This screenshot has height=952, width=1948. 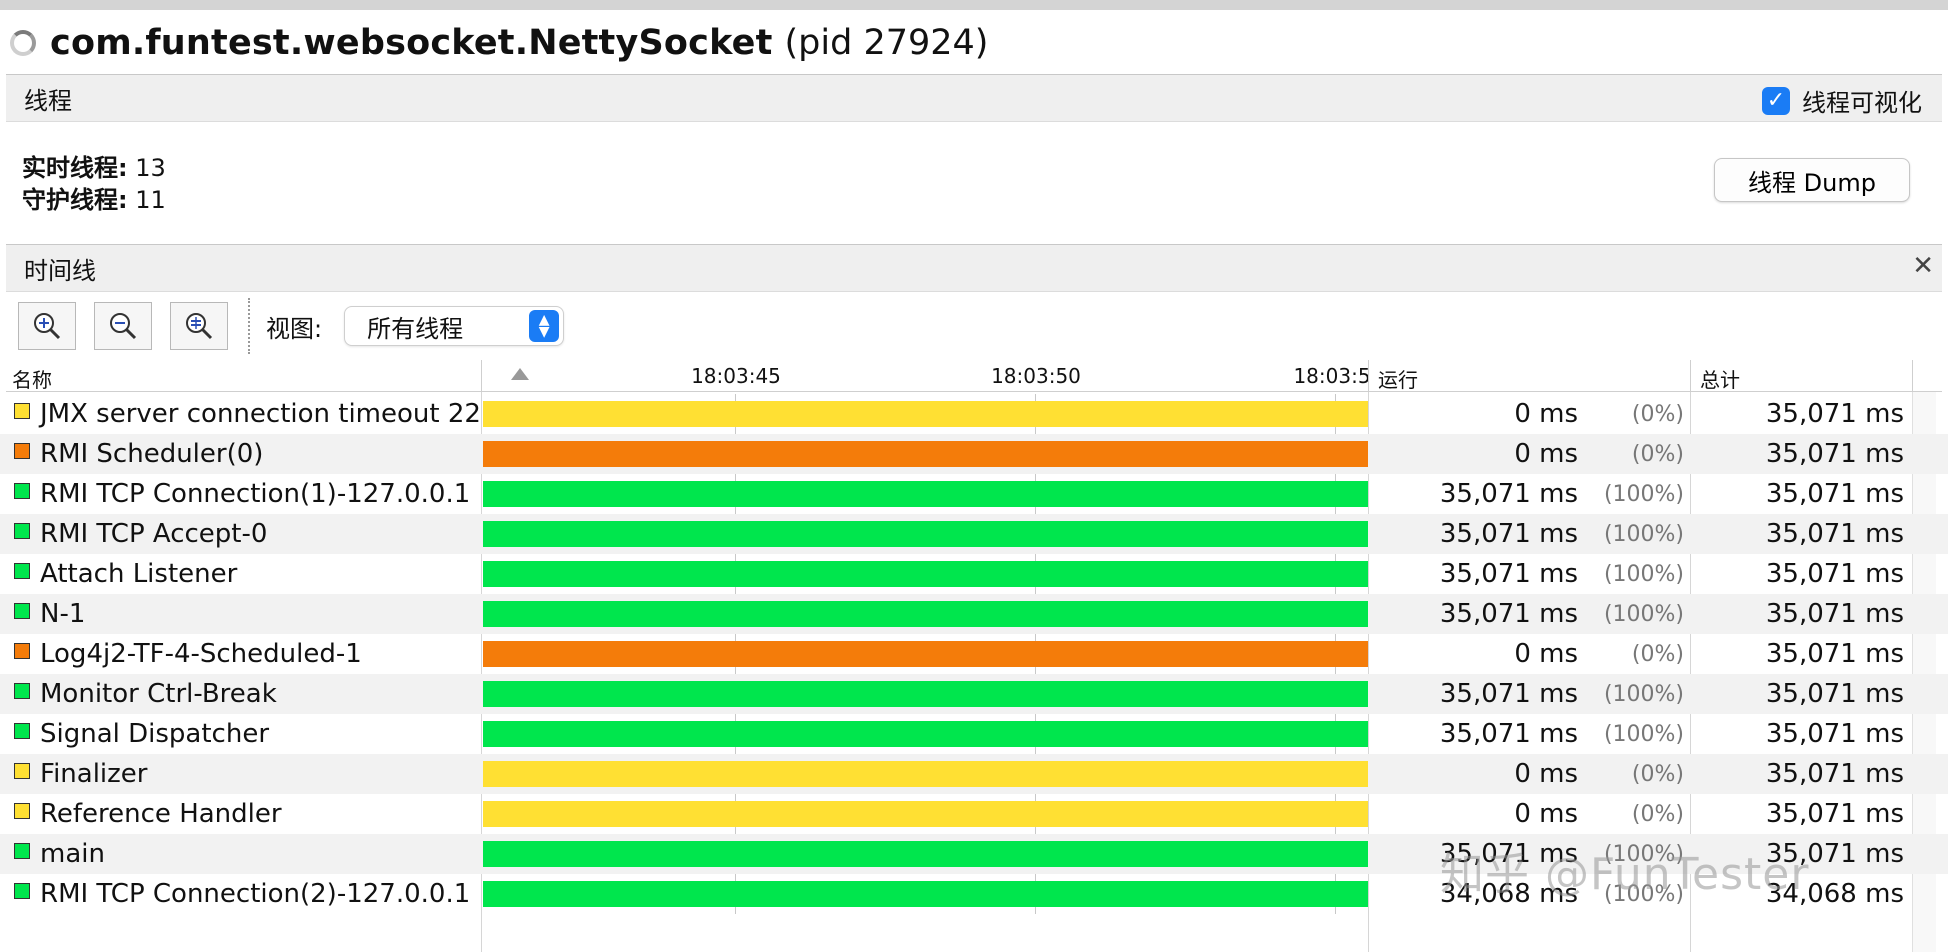 I want to click on close-icon: ✕, so click(x=1923, y=266).